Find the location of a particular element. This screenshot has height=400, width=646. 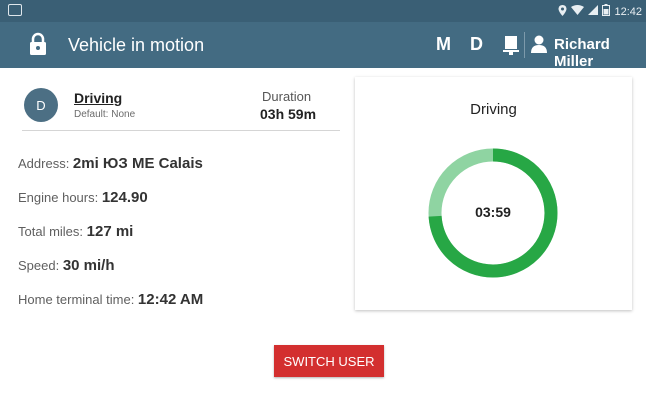

info-home-terminal-time: Home terminal time: 12:42 AM is located at coordinates (110, 299).